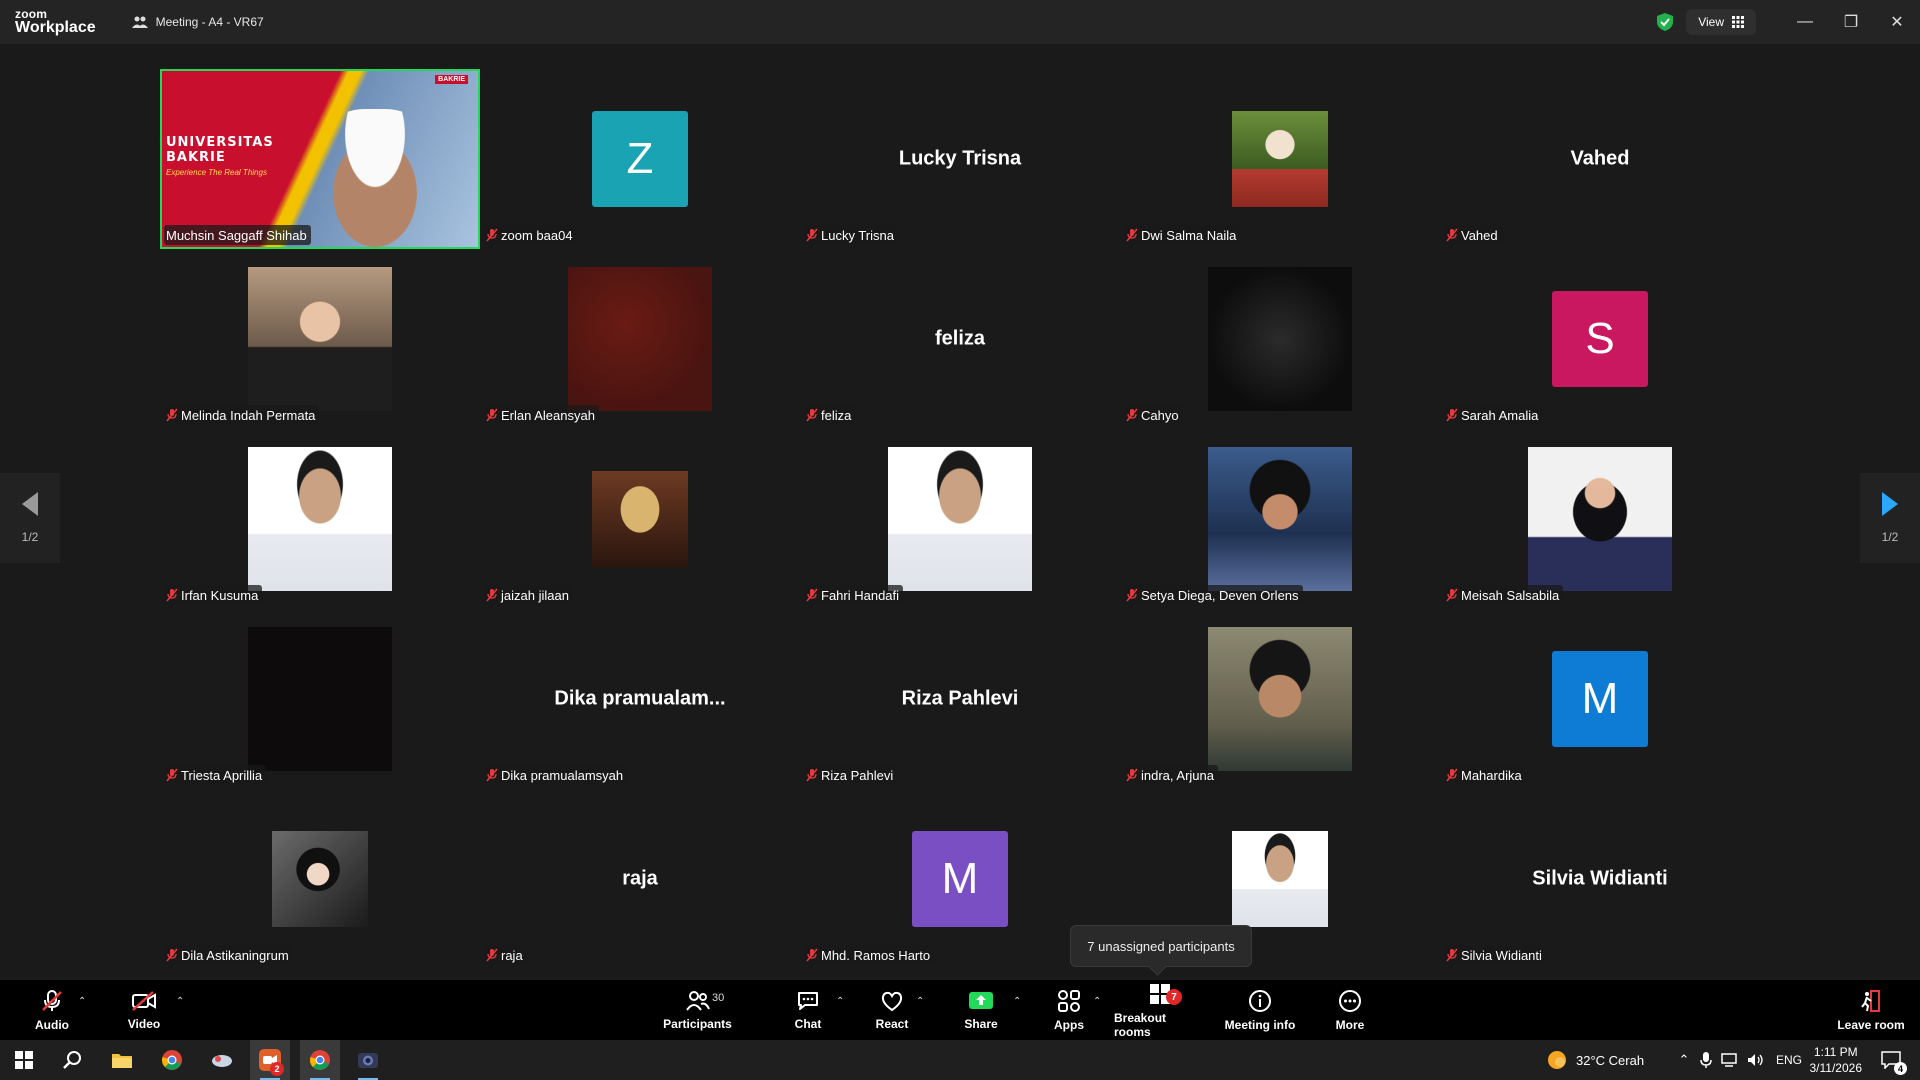 This screenshot has height=1080, width=1920. What do you see at coordinates (1897, 22) in the screenshot?
I see `close-window-button: ✕` at bounding box center [1897, 22].